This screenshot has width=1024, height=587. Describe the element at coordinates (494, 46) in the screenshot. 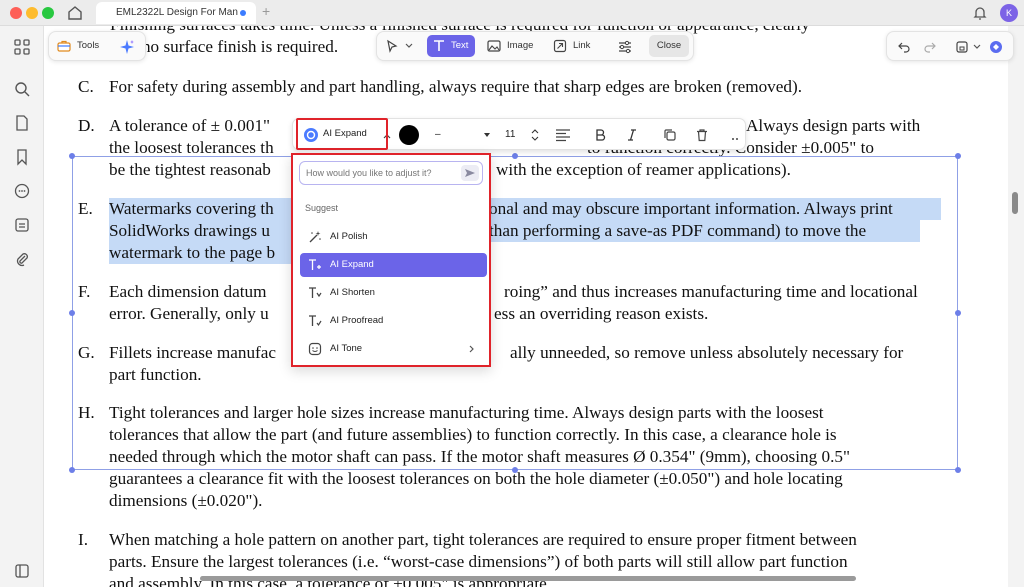

I see `image-icon` at that location.